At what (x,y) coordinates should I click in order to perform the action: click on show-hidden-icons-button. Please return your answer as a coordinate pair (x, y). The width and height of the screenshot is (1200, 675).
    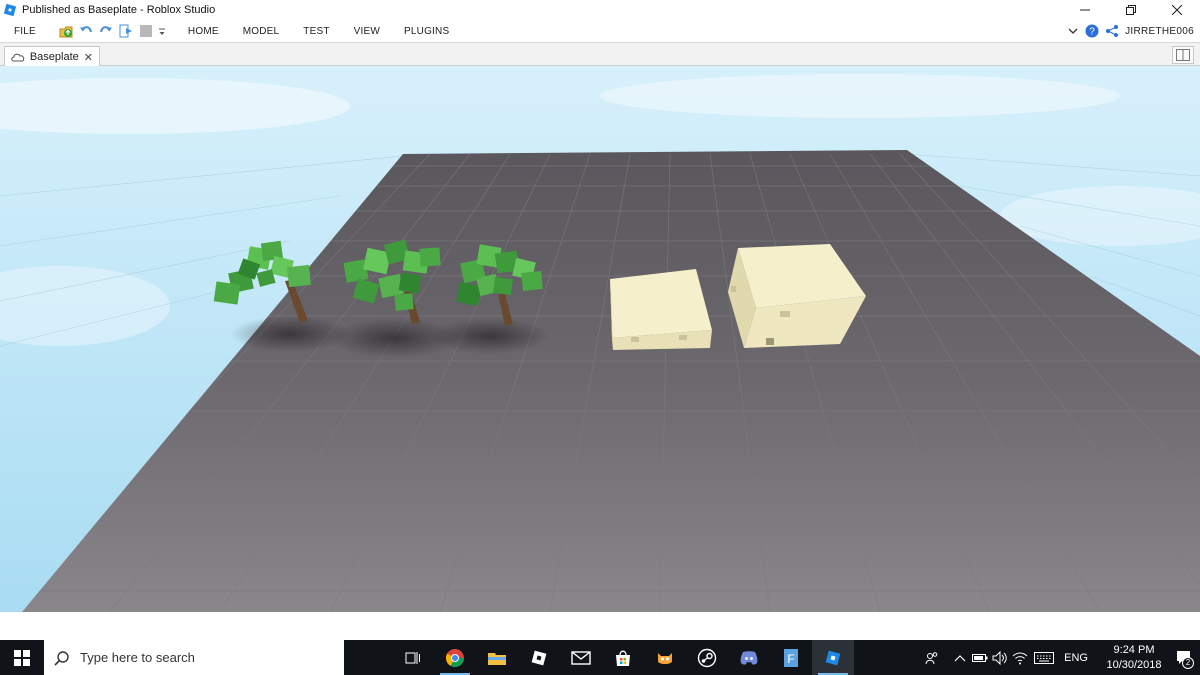
    Looking at the image, I should click on (960, 657).